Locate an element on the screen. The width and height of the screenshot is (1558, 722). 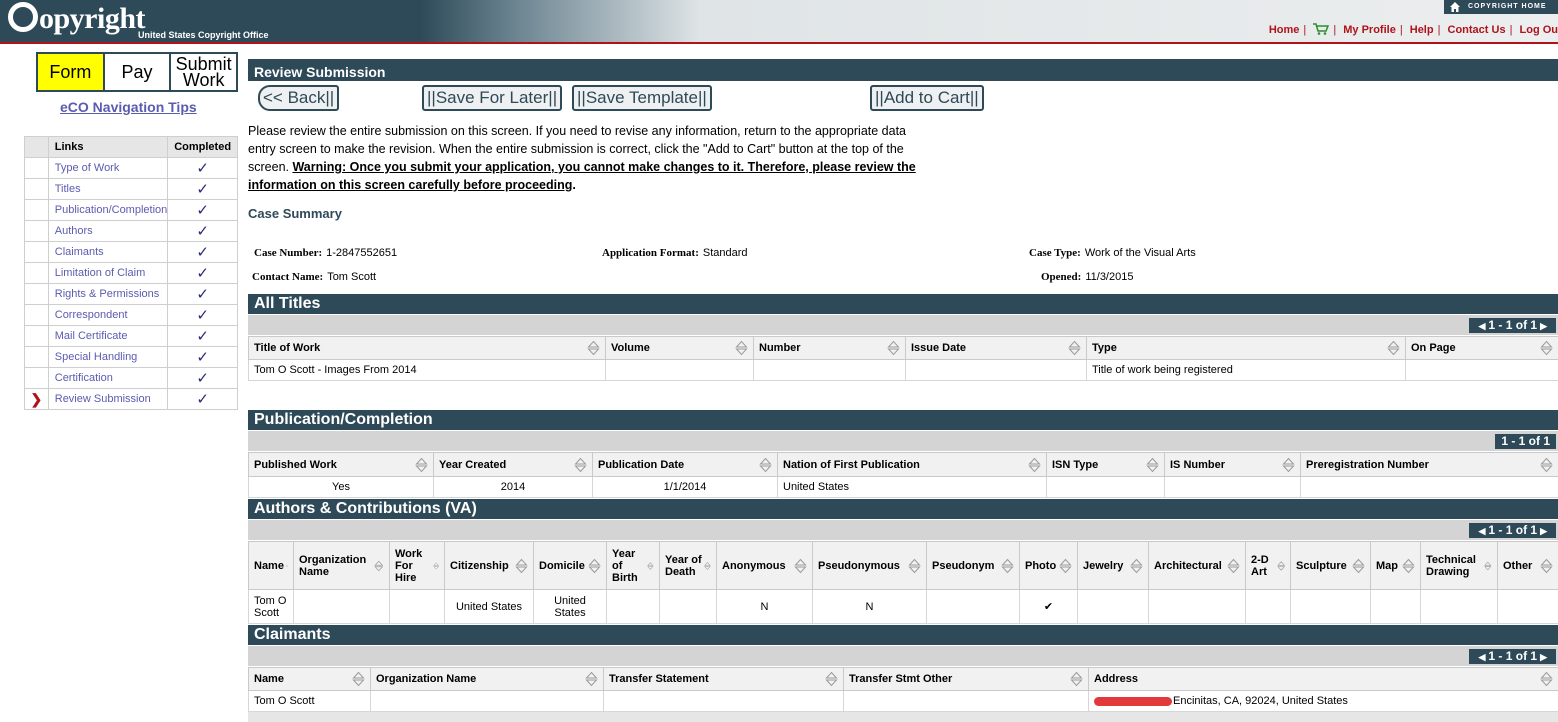
sidebar-link-label: Type of Work is located at coordinates (108, 168).